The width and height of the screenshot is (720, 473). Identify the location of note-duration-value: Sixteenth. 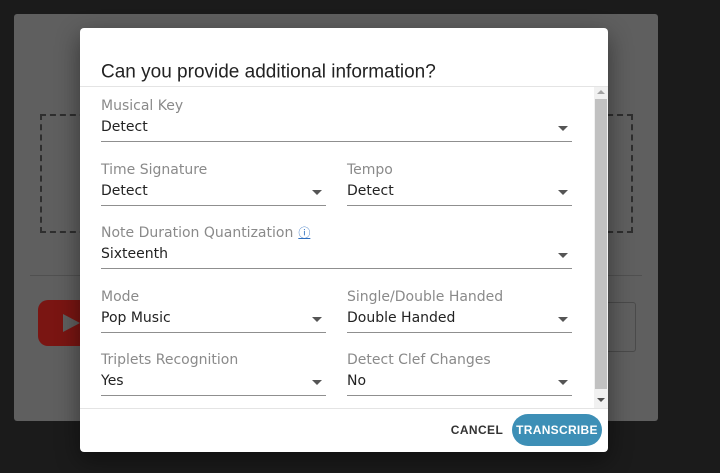
(135, 254).